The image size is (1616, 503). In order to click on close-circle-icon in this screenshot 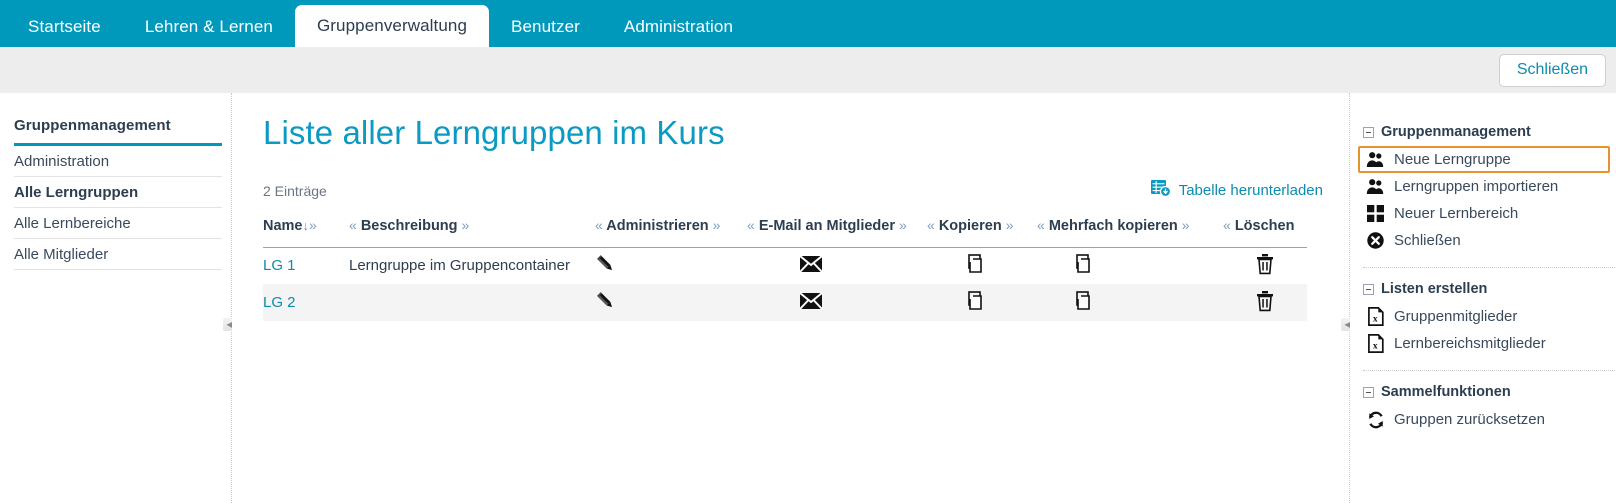, I will do `click(1375, 240)`.